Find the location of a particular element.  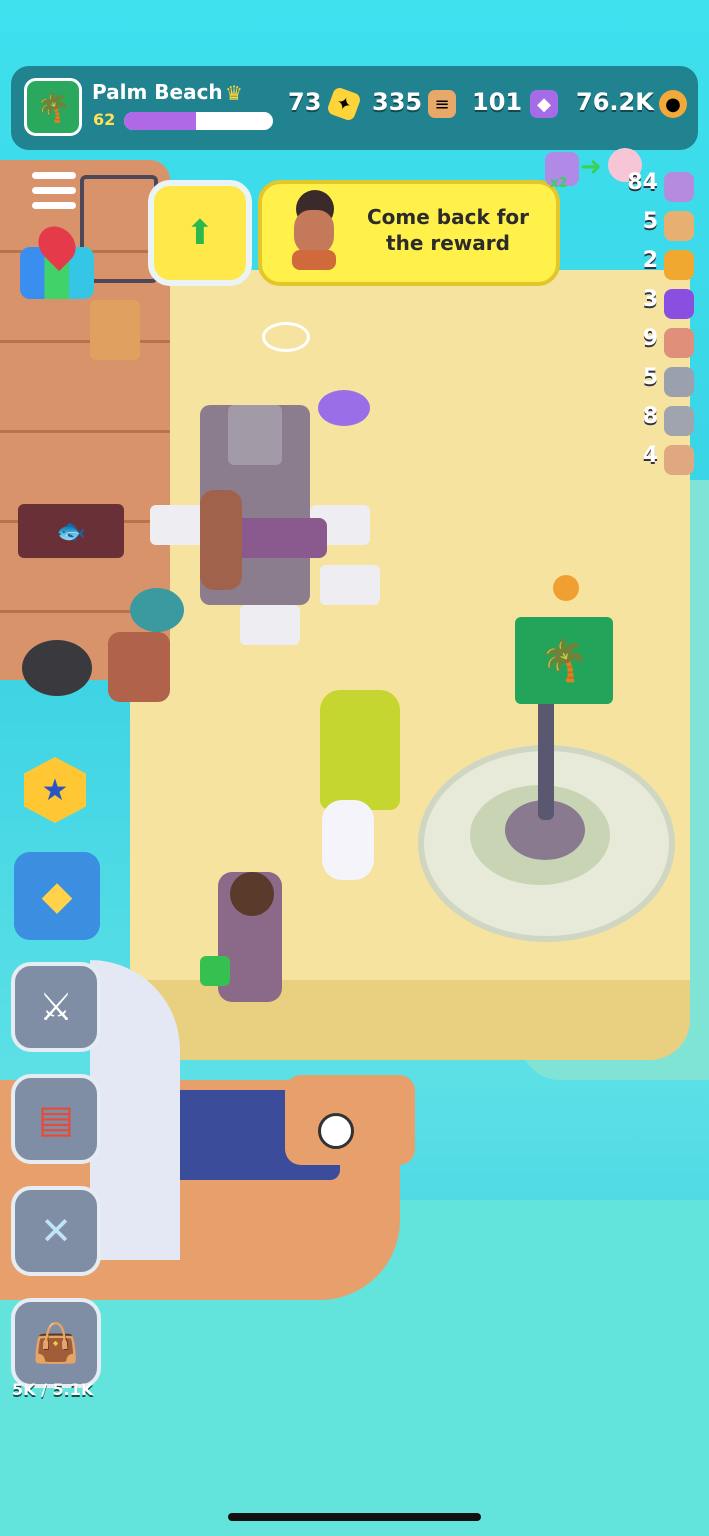

marker-ring is located at coordinates (286, 337).